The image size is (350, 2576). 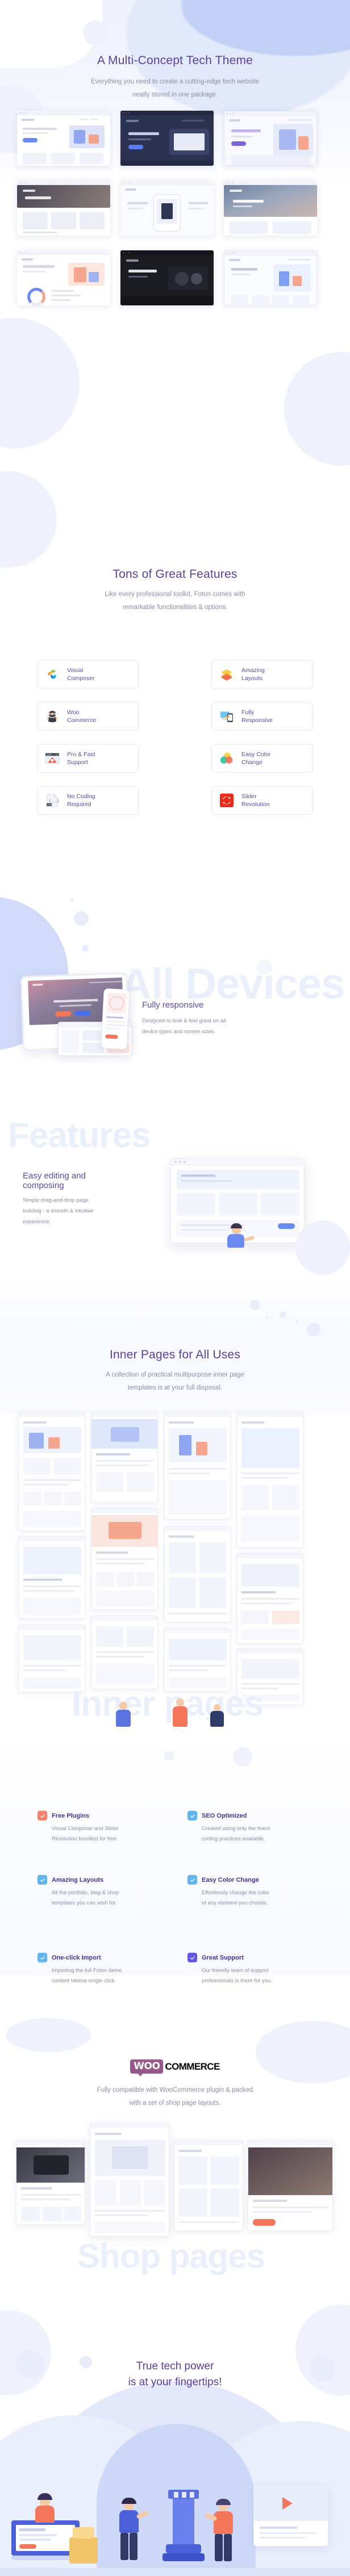 I want to click on support-browser-gear-icon, so click(x=53, y=759).